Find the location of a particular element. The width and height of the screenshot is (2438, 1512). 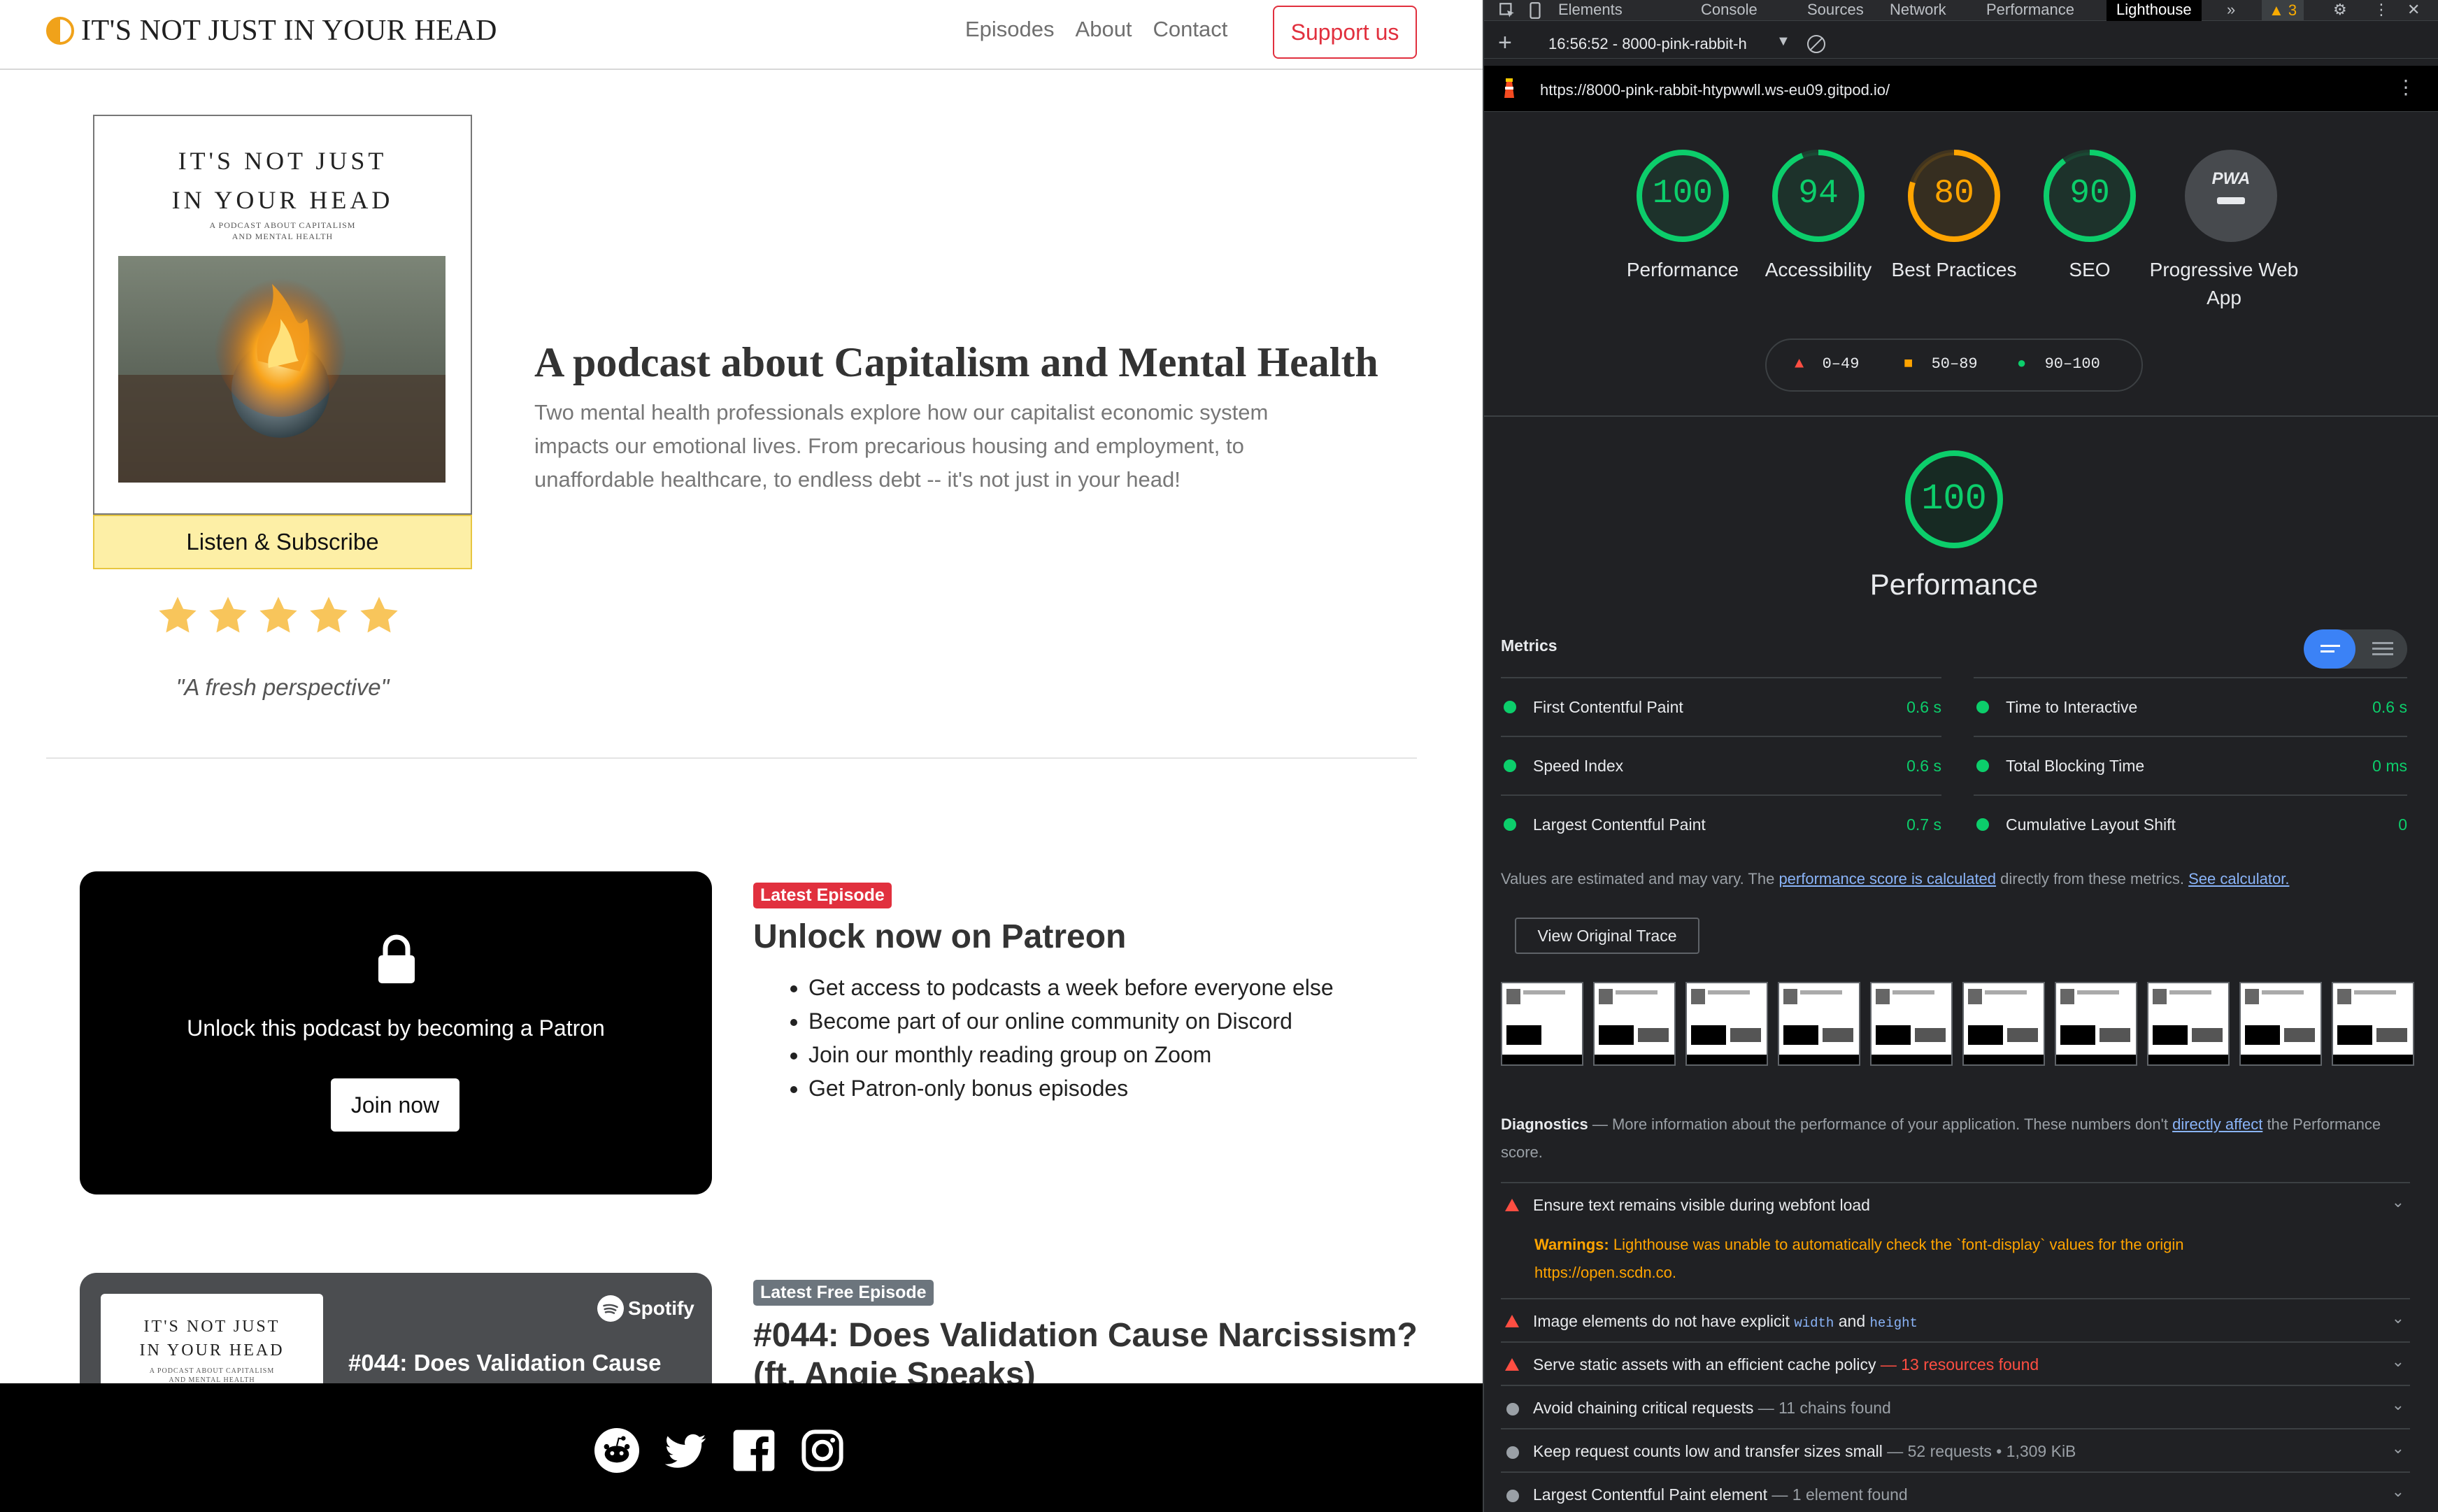

listen-subscribe-button: Listen & Subscribe is located at coordinates (282, 542).